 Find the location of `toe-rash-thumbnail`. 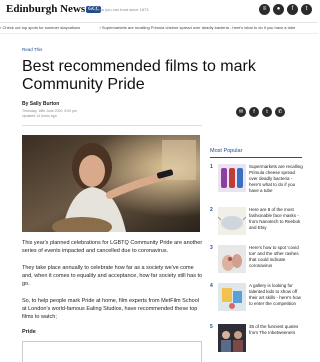

toe-rash-thumbnail is located at coordinates (232, 259).